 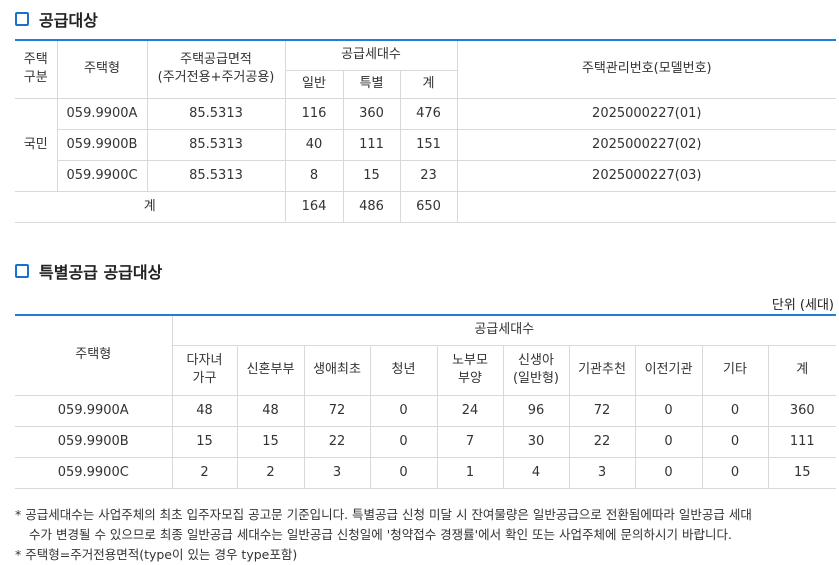 What do you see at coordinates (646, 144) in the screenshot?
I see `model-cell: 2025000227(02)` at bounding box center [646, 144].